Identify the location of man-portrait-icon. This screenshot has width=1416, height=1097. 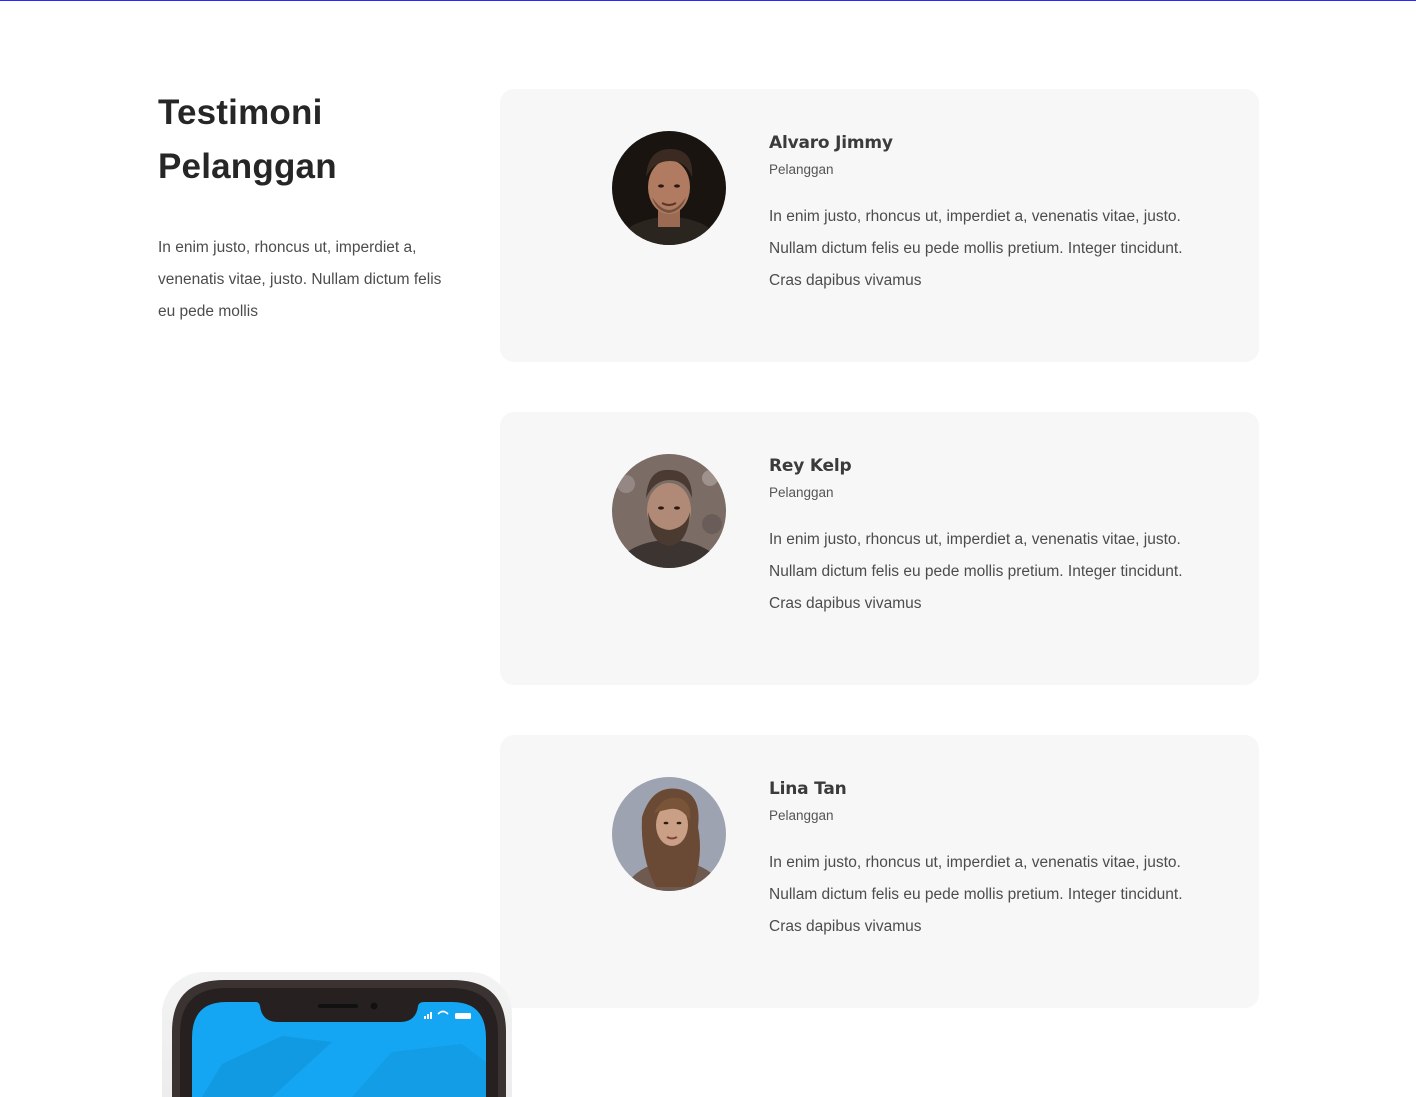
(669, 188).